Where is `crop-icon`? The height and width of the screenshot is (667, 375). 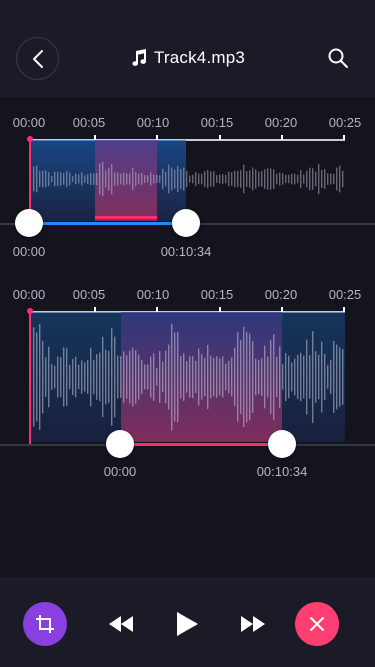 crop-icon is located at coordinates (45, 624).